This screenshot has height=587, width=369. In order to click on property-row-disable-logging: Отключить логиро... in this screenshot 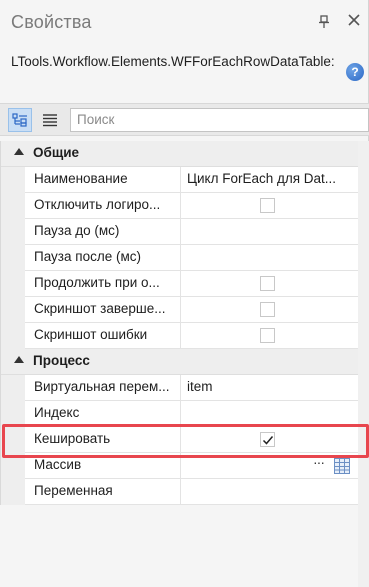, I will do `click(179, 206)`.